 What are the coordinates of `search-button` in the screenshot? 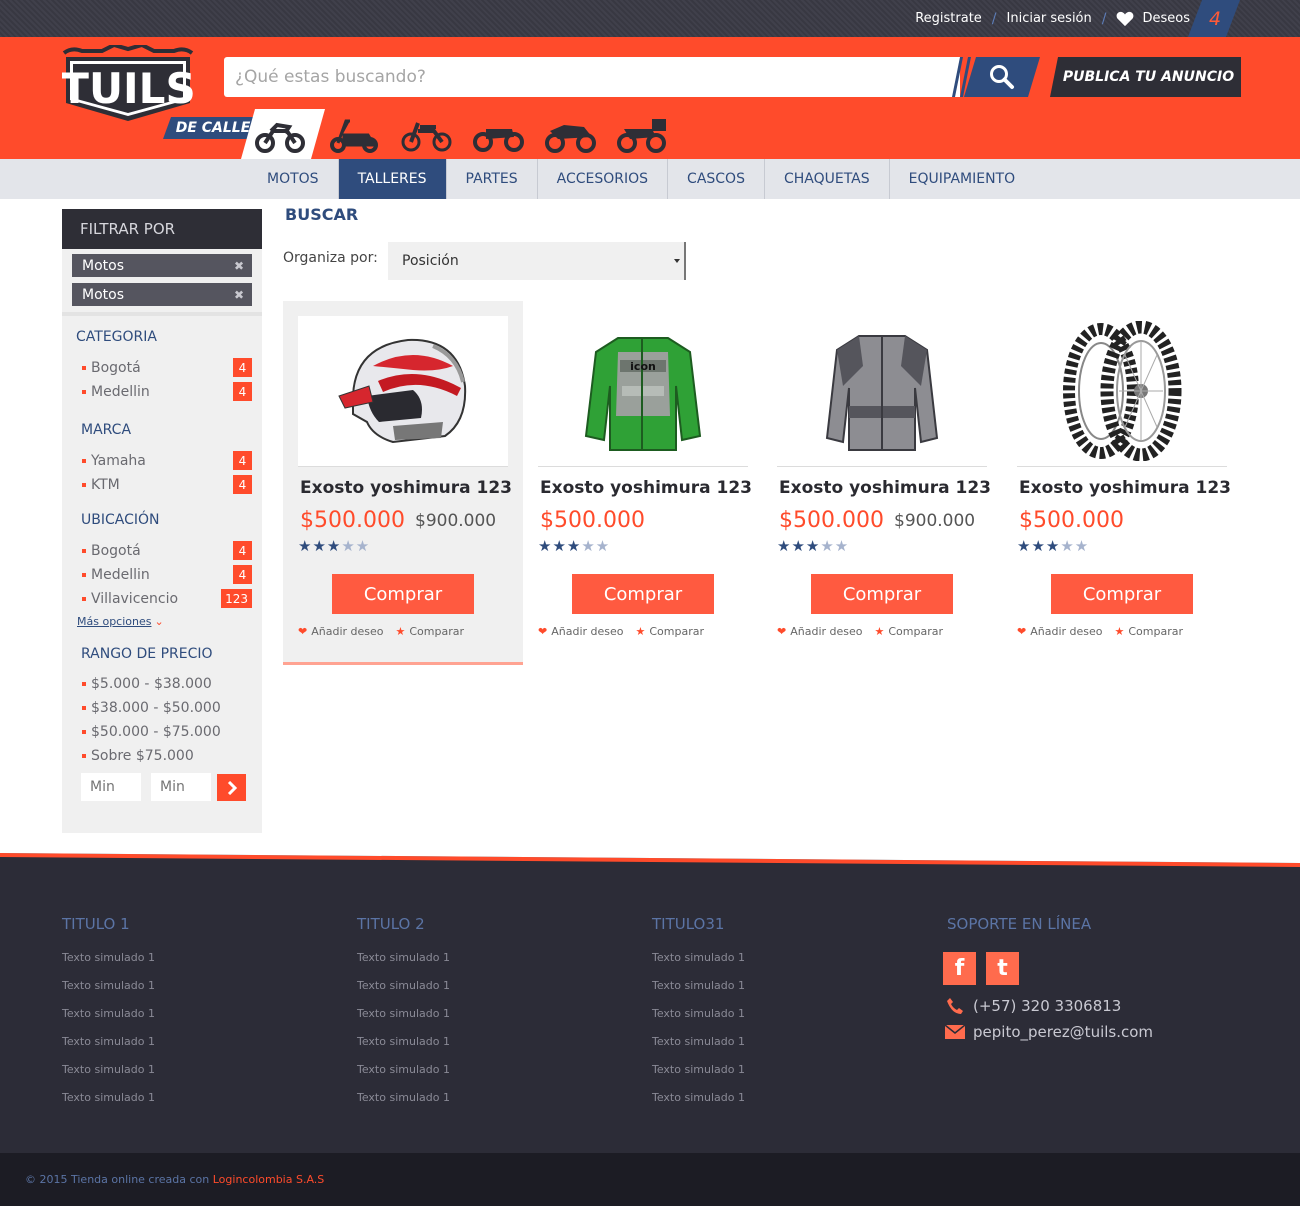 It's located at (1002, 77).